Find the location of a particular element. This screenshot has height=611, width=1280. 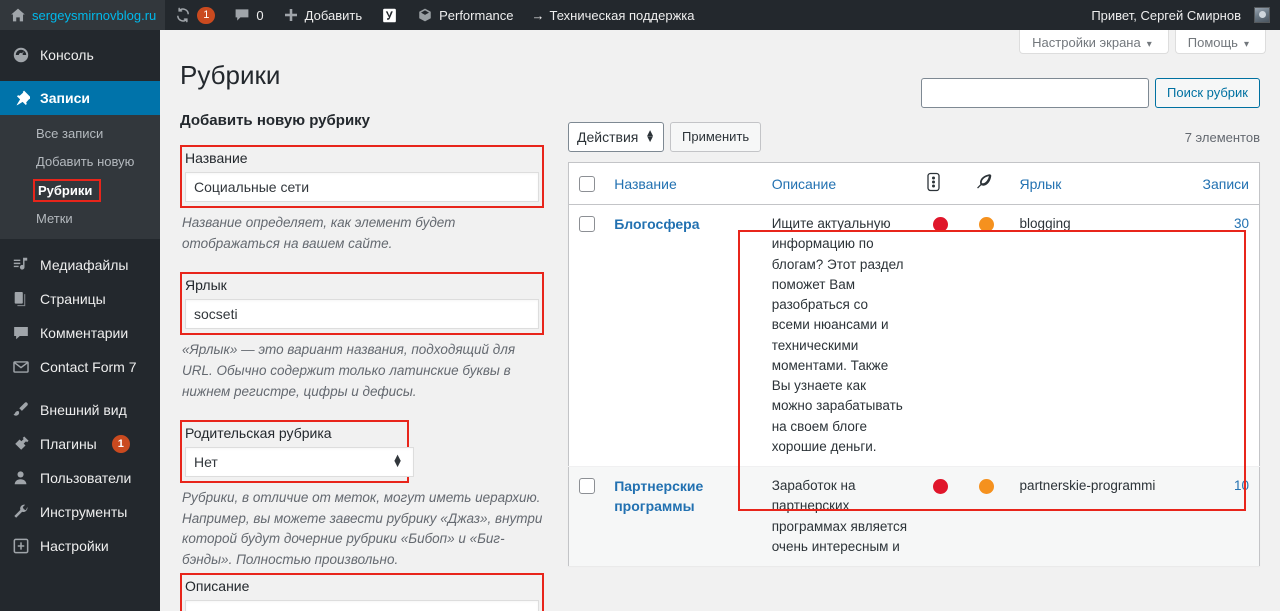

slug-input is located at coordinates (362, 313).